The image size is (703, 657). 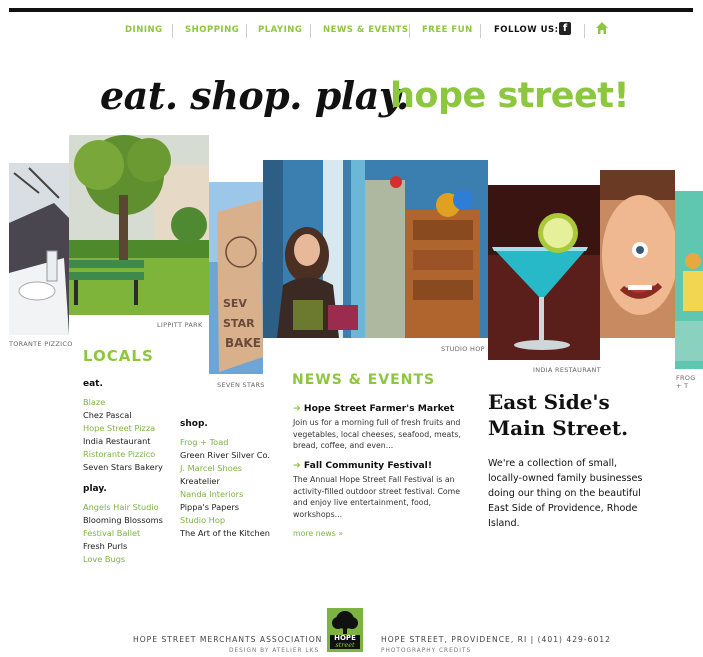 What do you see at coordinates (228, 639) in the screenshot?
I see `footer-org: HOPE STREET MERCHANTS ASSOCIATION` at bounding box center [228, 639].